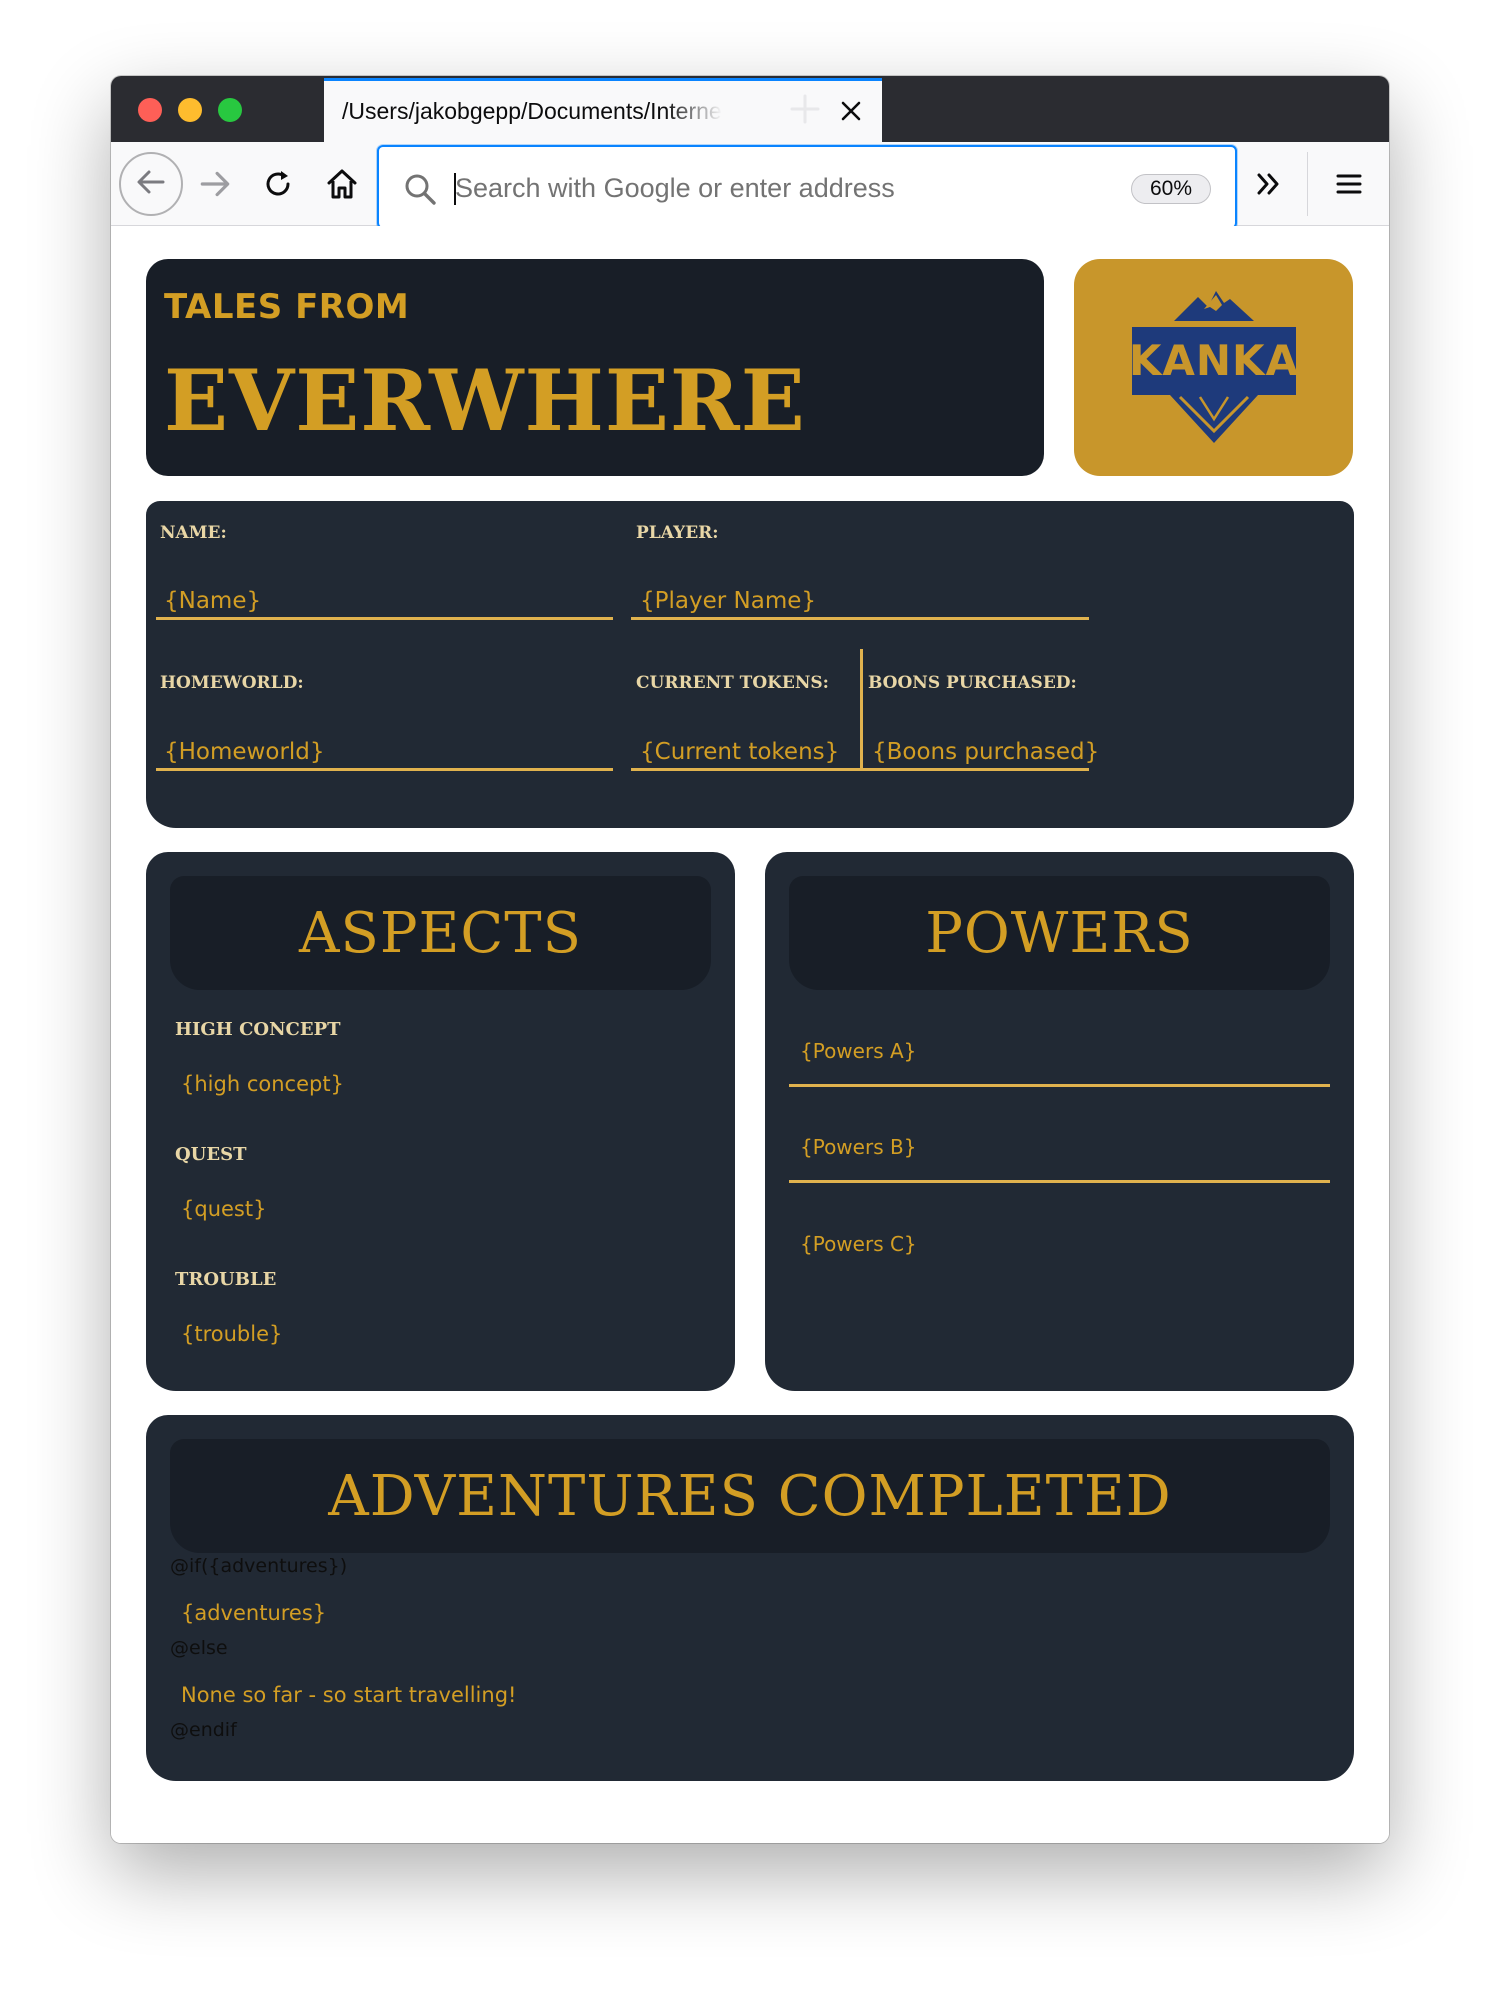 The width and height of the screenshot is (1500, 1990). What do you see at coordinates (775, 188) in the screenshot?
I see `url-input` at bounding box center [775, 188].